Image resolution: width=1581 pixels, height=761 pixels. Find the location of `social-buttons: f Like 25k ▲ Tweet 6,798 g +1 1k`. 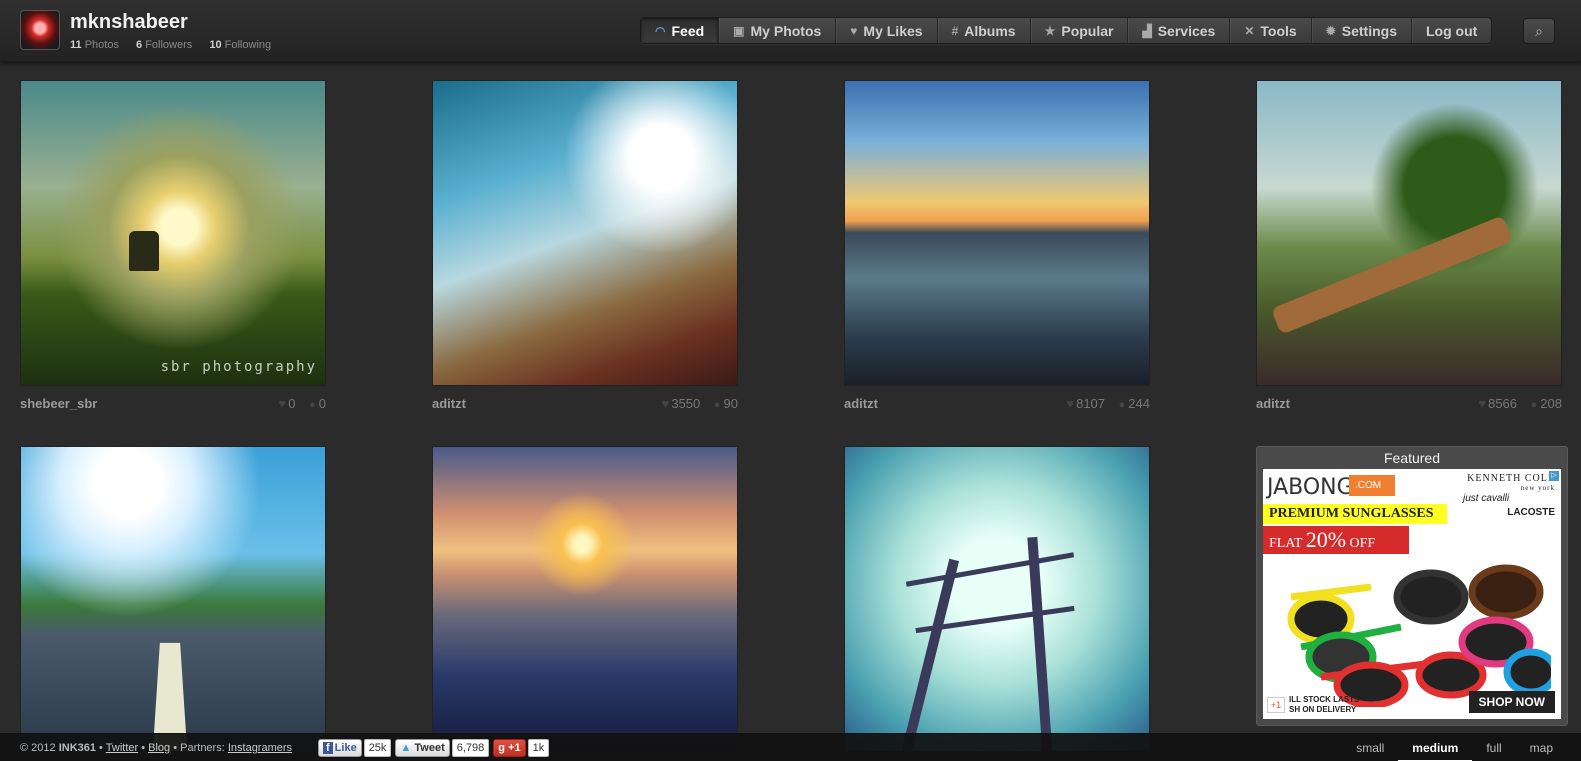

social-buttons: f Like 25k ▲ Tweet 6,798 g +1 1k is located at coordinates (435, 748).